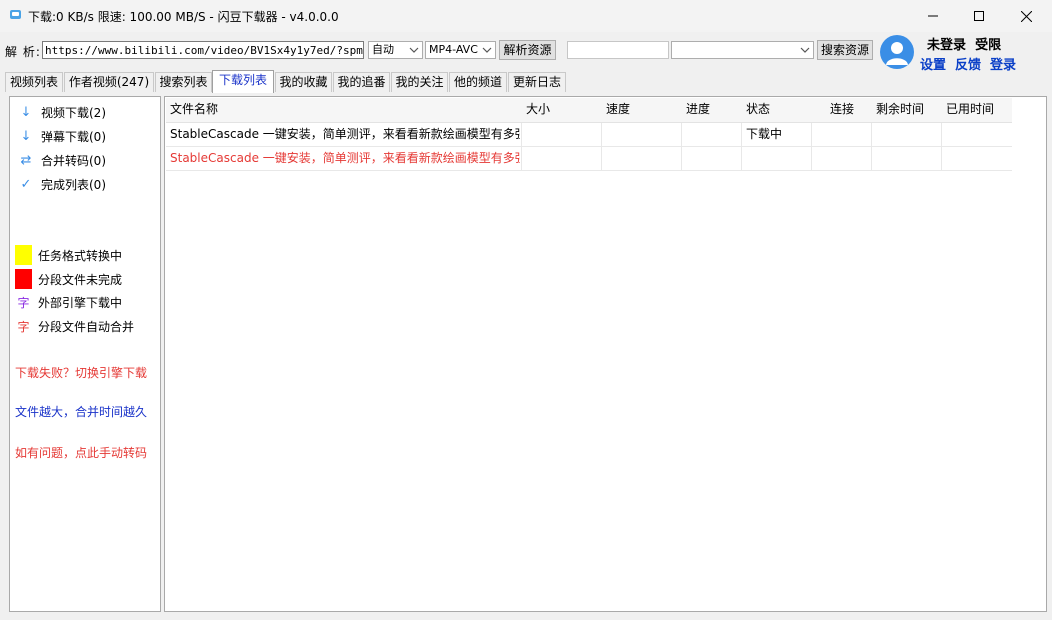 The image size is (1052, 620). Describe the element at coordinates (23, 279) in the screenshot. I see `red-swatch` at that location.